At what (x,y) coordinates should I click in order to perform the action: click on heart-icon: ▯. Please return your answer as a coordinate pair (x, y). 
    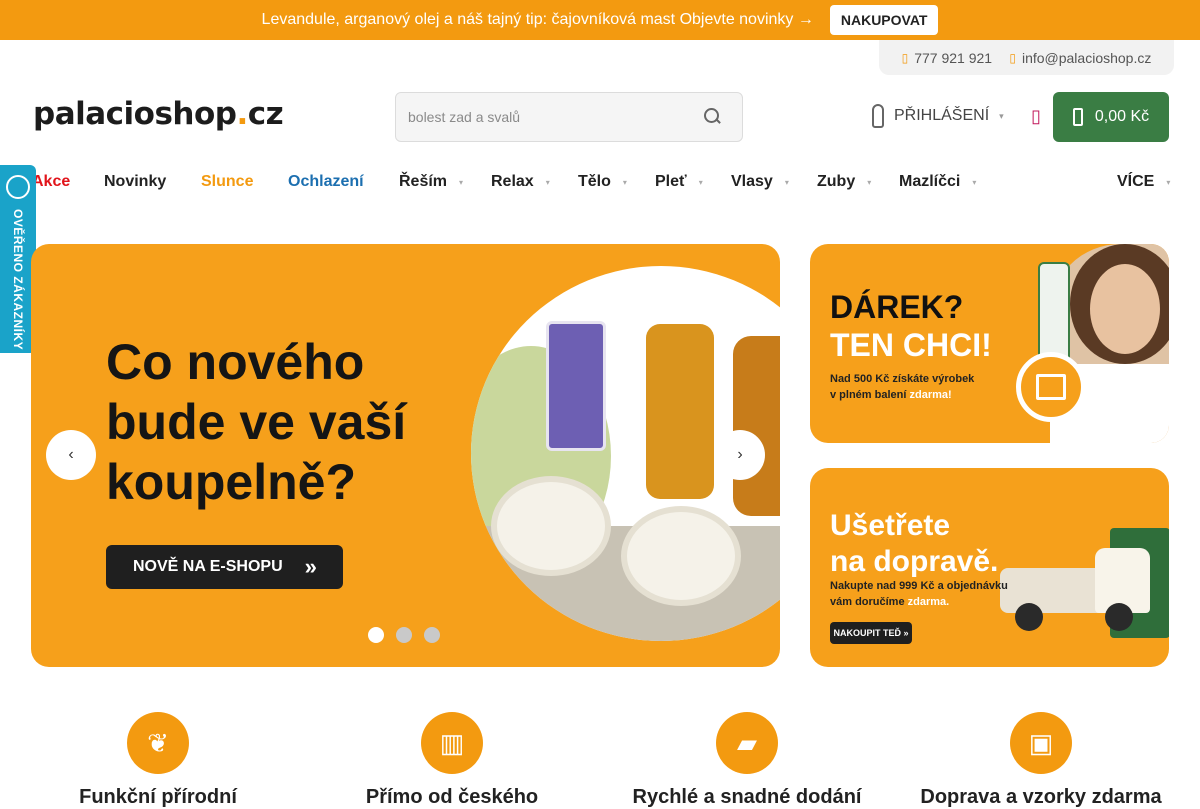
    Looking at the image, I should click on (1036, 116).